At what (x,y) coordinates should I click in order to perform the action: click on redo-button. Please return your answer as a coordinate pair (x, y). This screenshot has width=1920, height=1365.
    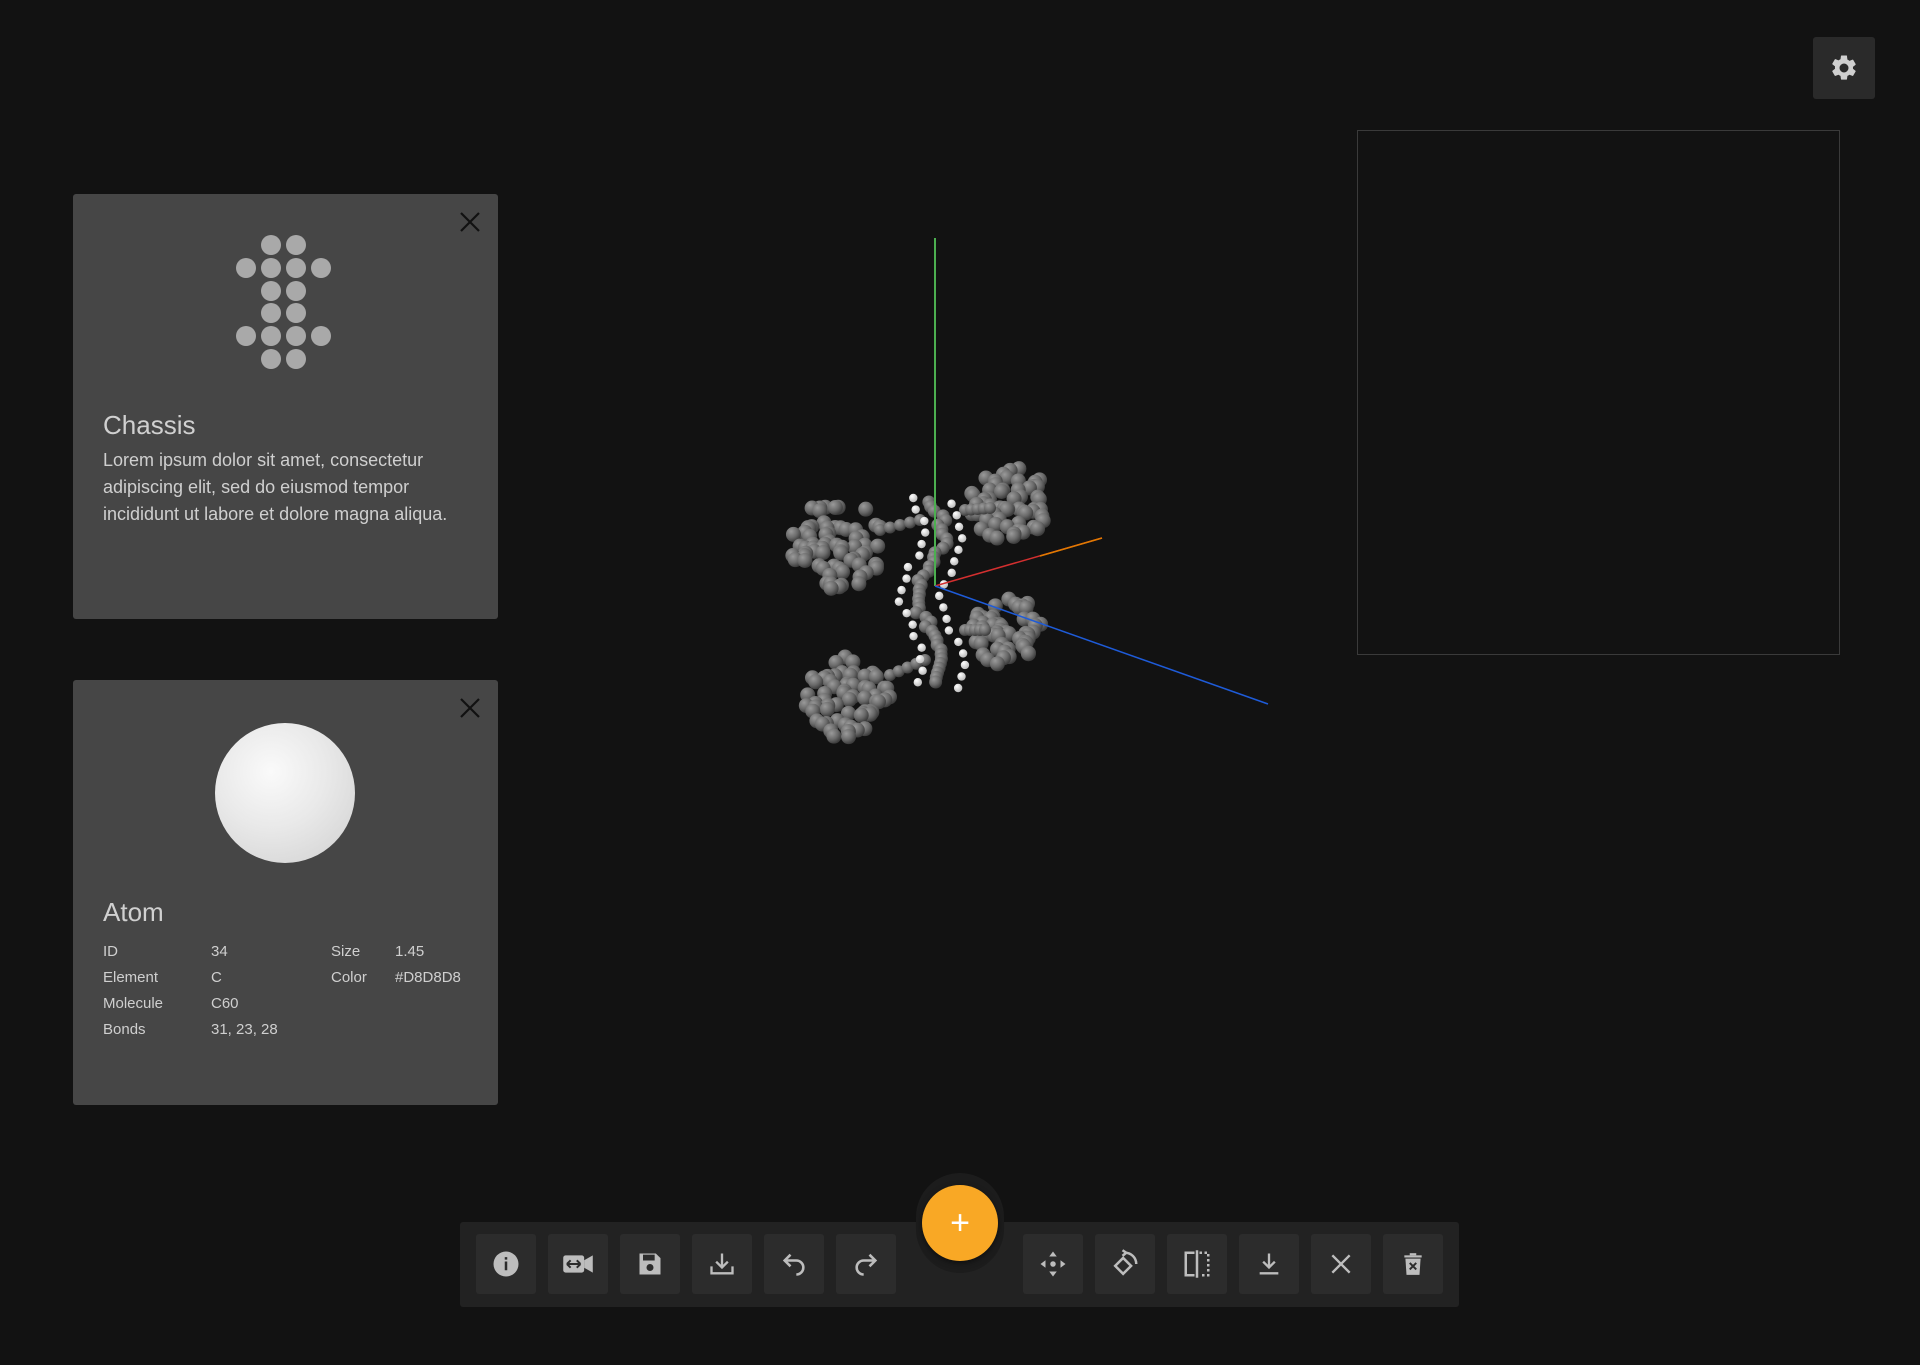
    Looking at the image, I should click on (866, 1264).